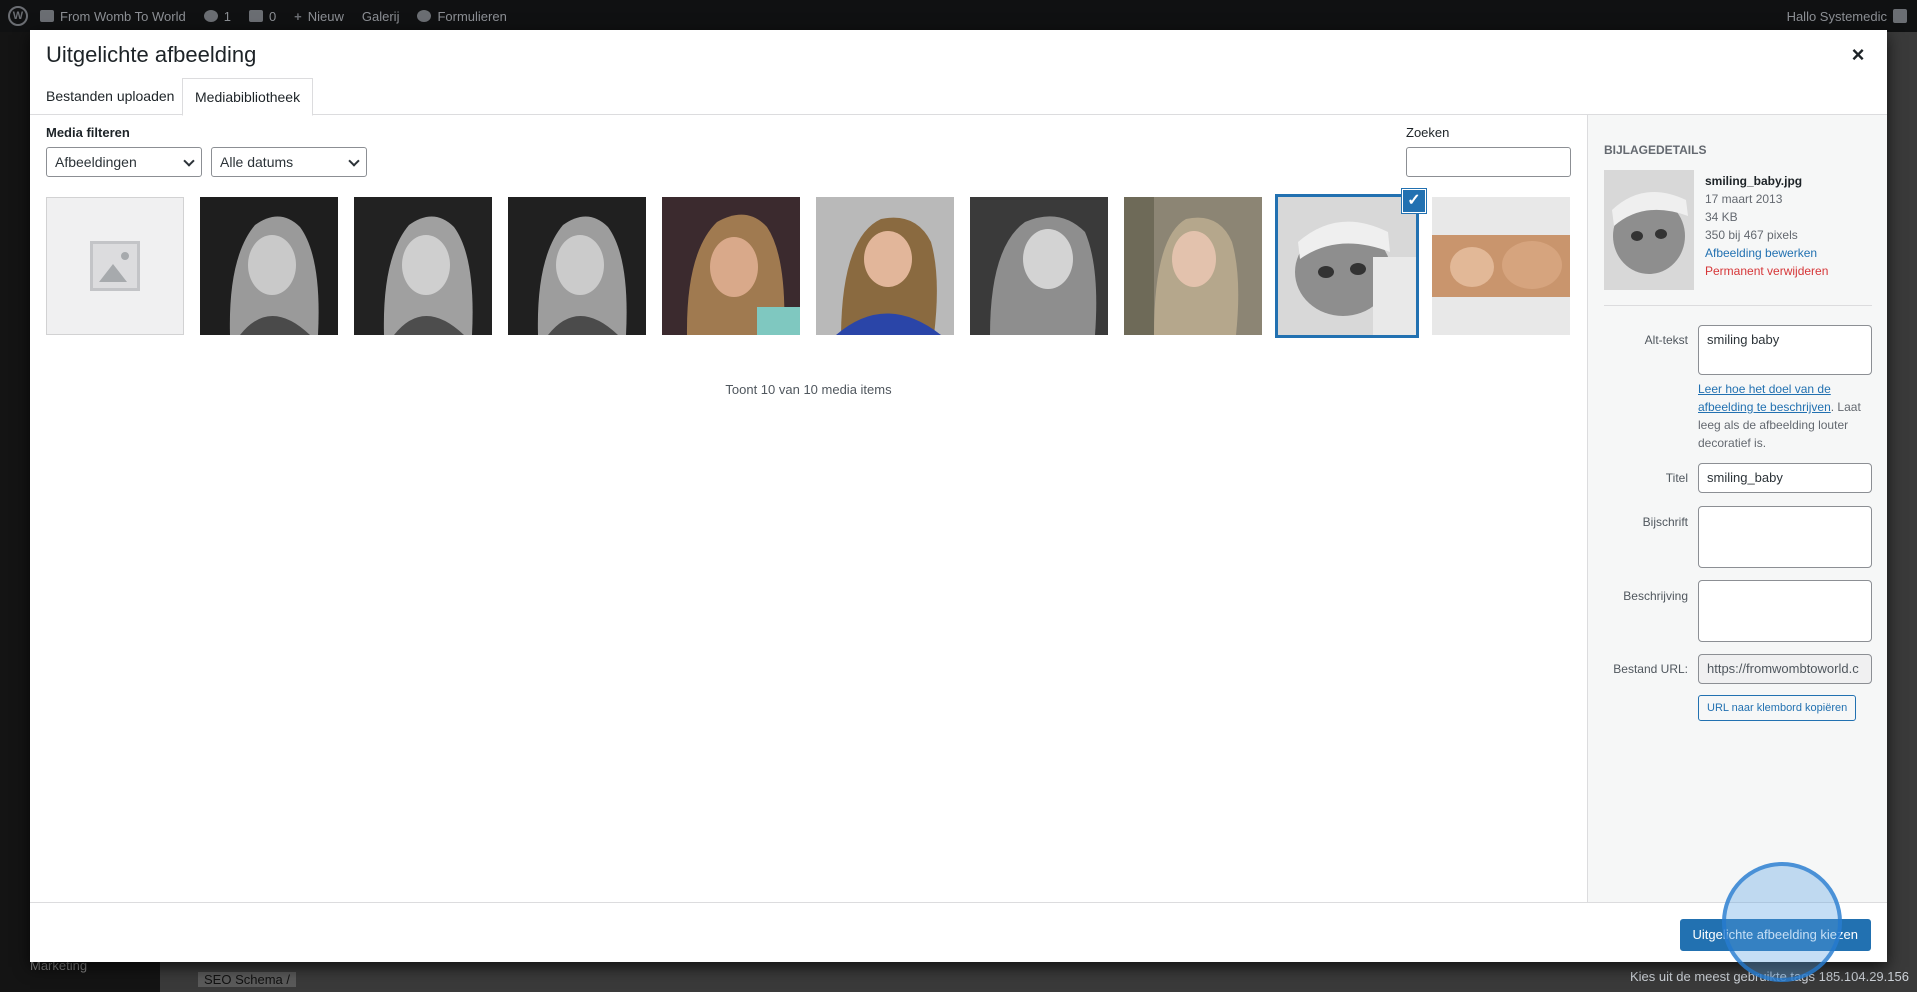  Describe the element at coordinates (1777, 708) in the screenshot. I see `copy-url-button: URL naar klembord kopiëren` at that location.